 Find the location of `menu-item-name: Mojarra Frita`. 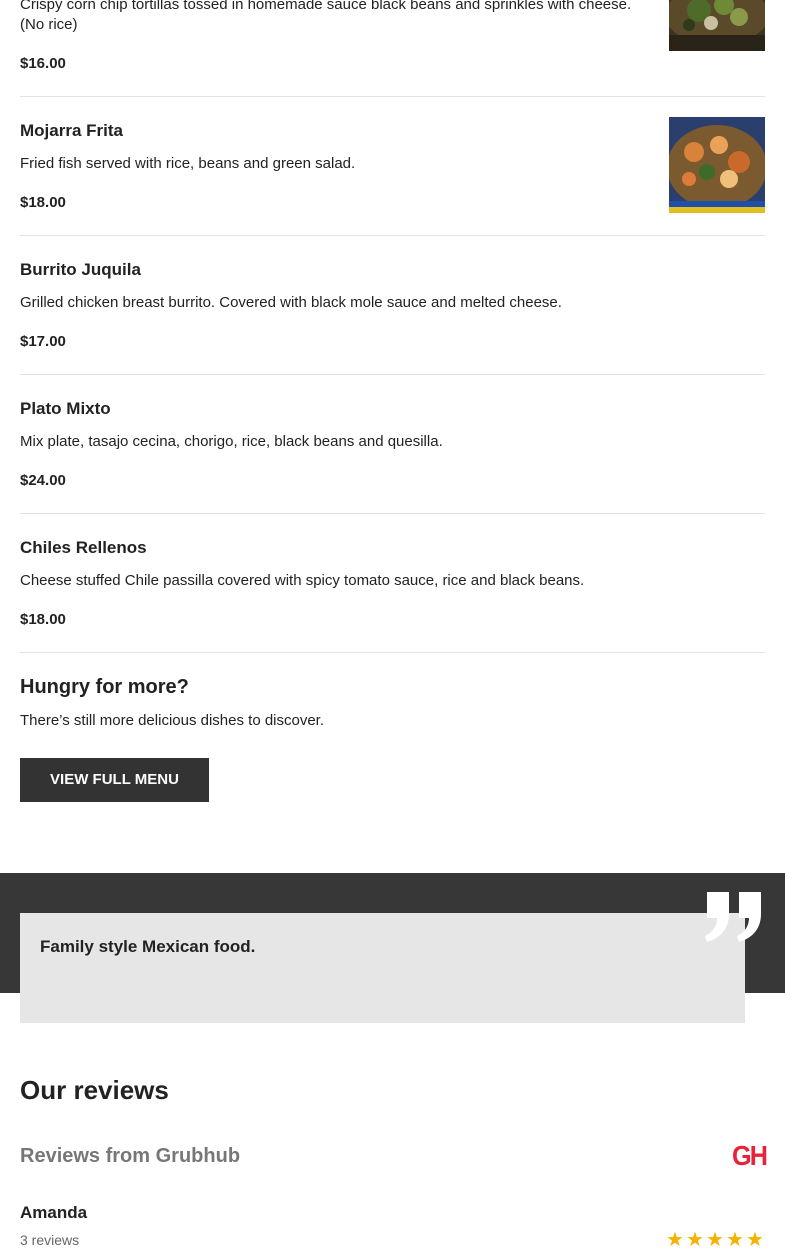

menu-item-name: Mojarra Frita is located at coordinates (71, 130).